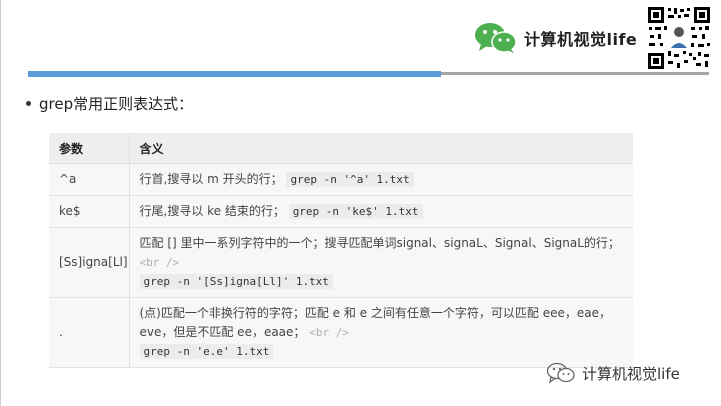 This screenshot has width=721, height=406. I want to click on command-code: grep -n 'e.e' 1.txt, so click(206, 351).